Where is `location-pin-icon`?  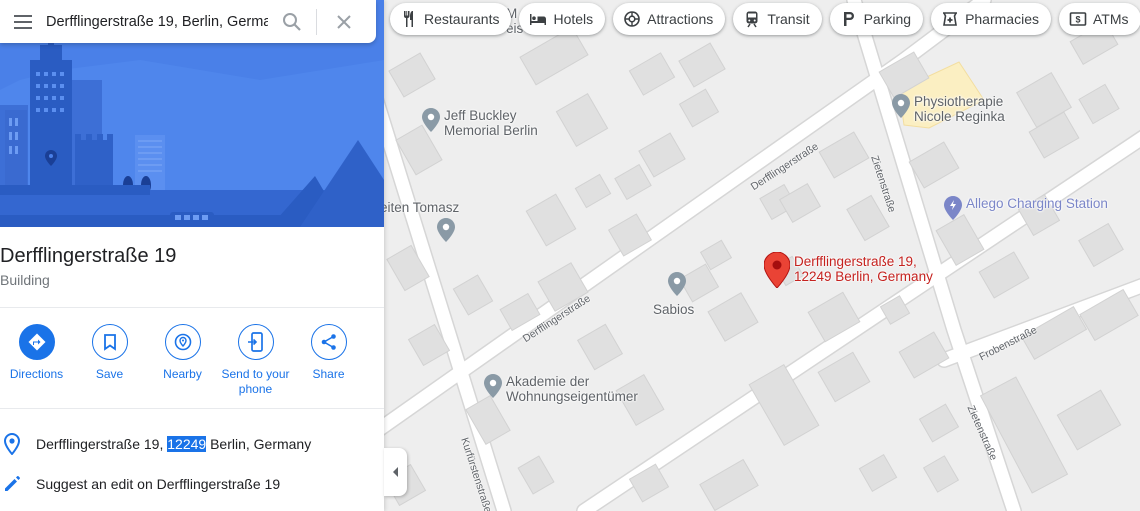
location-pin-icon is located at coordinates (12, 444).